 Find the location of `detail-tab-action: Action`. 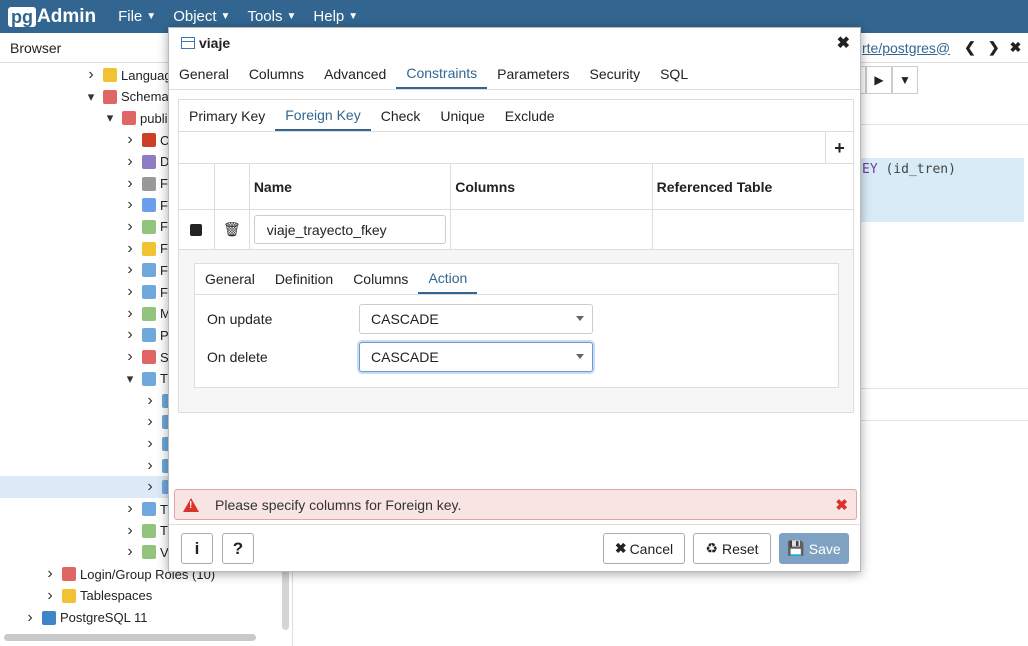

detail-tab-action: Action is located at coordinates (448, 279).